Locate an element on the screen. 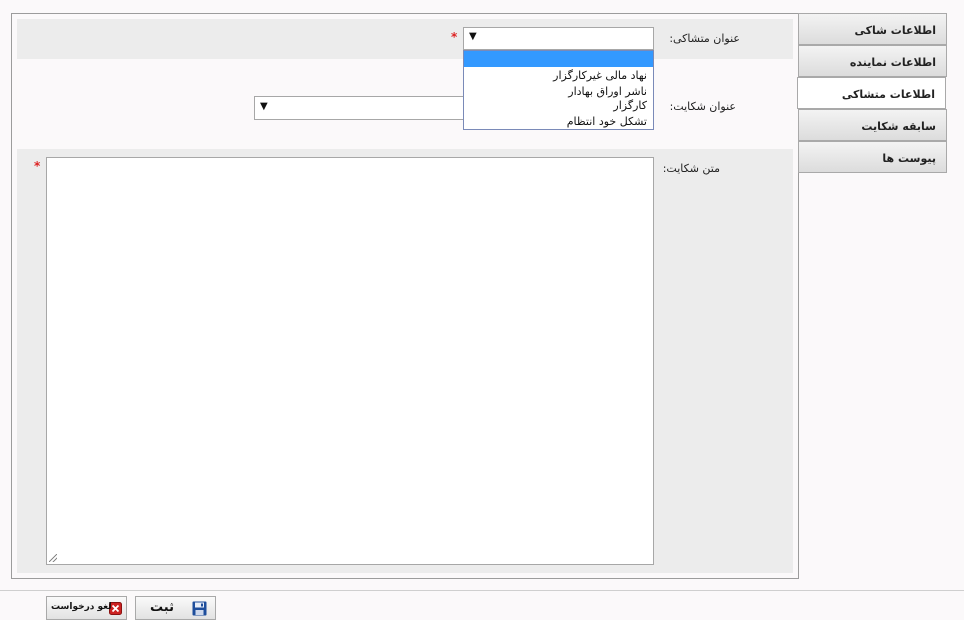 This screenshot has height=620, width=964. tab-representative-info: اطلاعات نماینده is located at coordinates (872, 61).